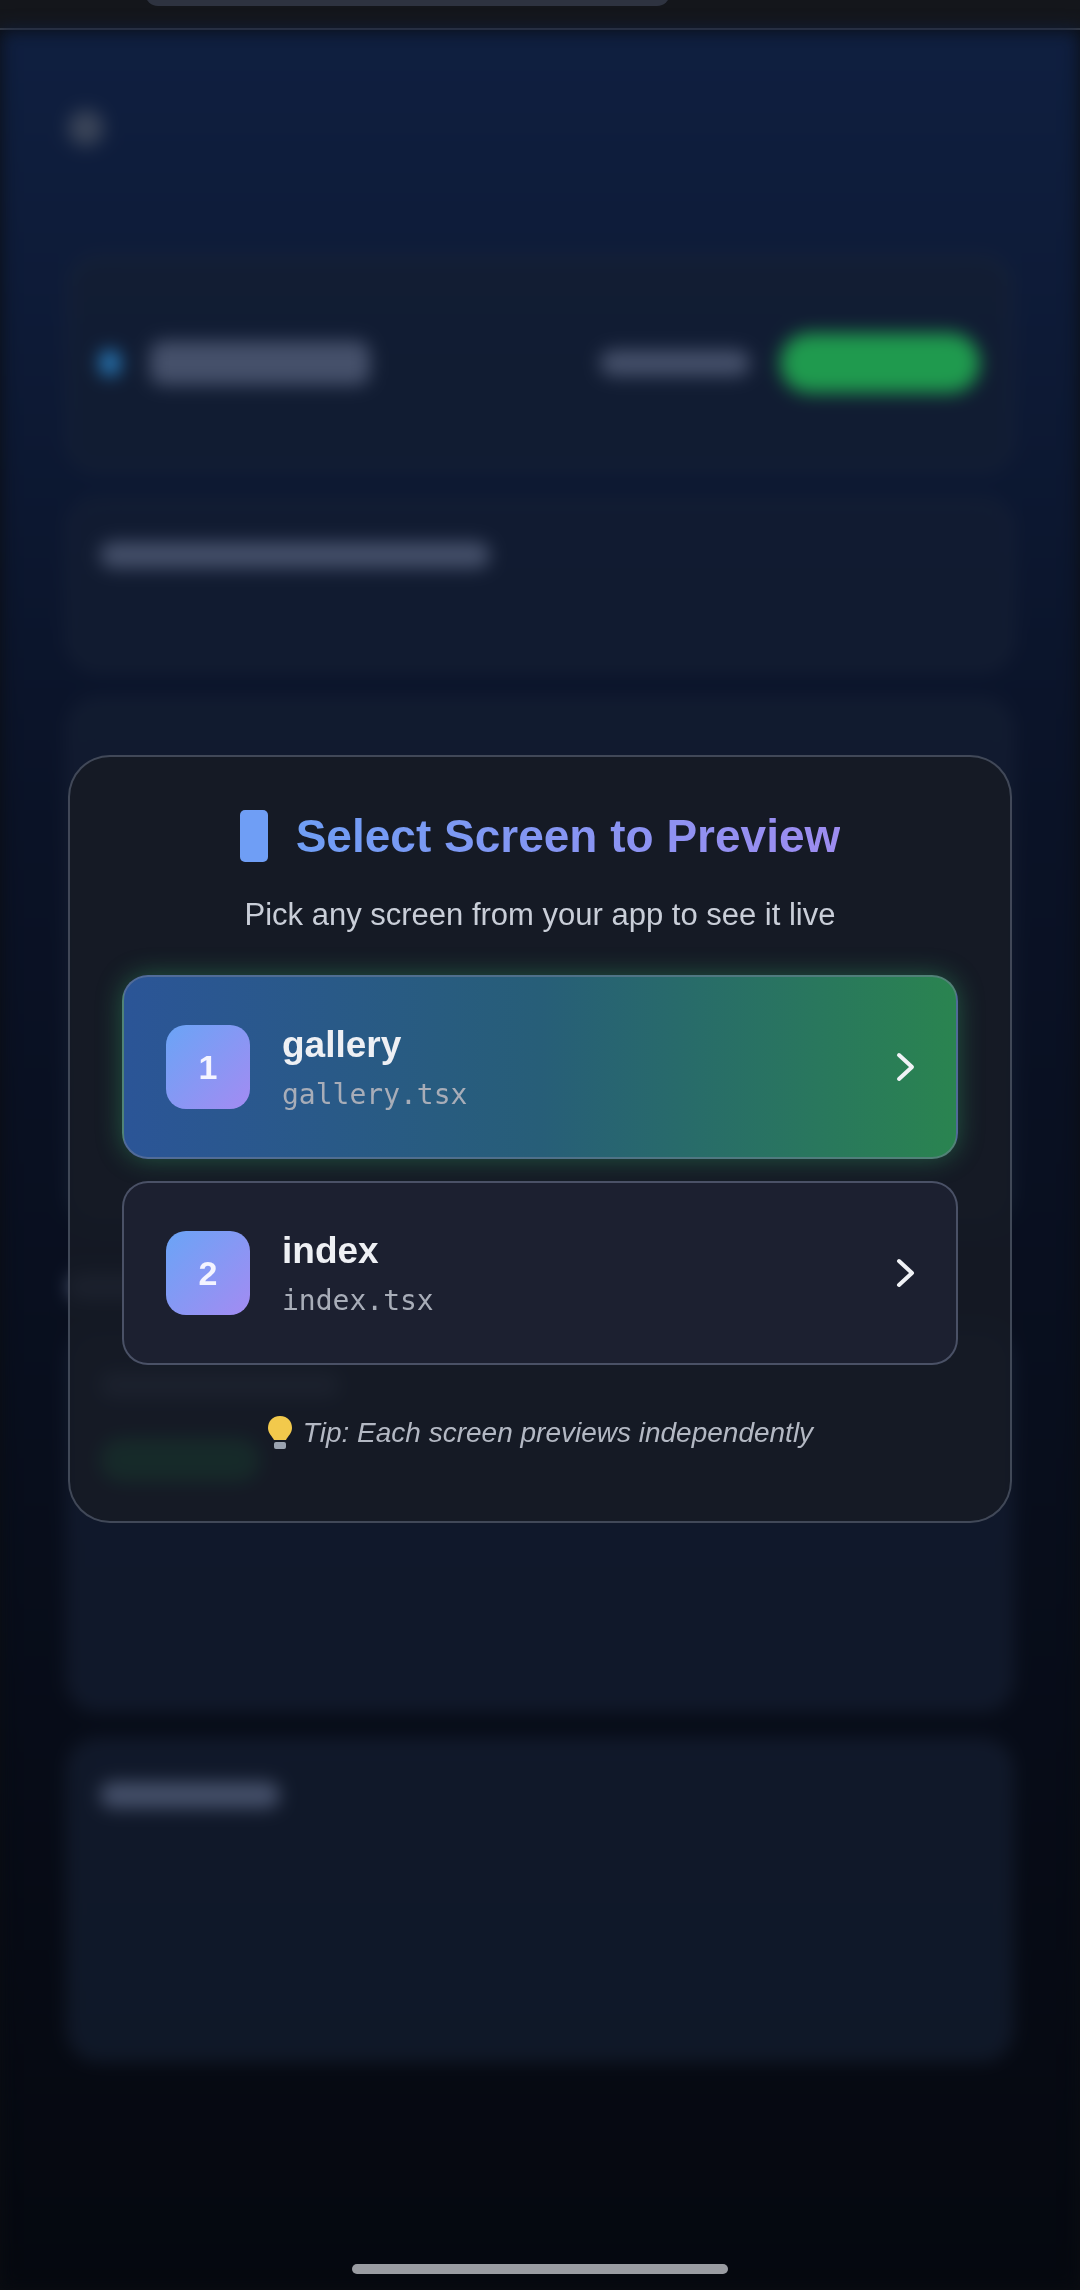 This screenshot has height=2290, width=1080. Describe the element at coordinates (540, 915) in the screenshot. I see `dialog-subtitle: Pick any screen from your app to see it live` at that location.